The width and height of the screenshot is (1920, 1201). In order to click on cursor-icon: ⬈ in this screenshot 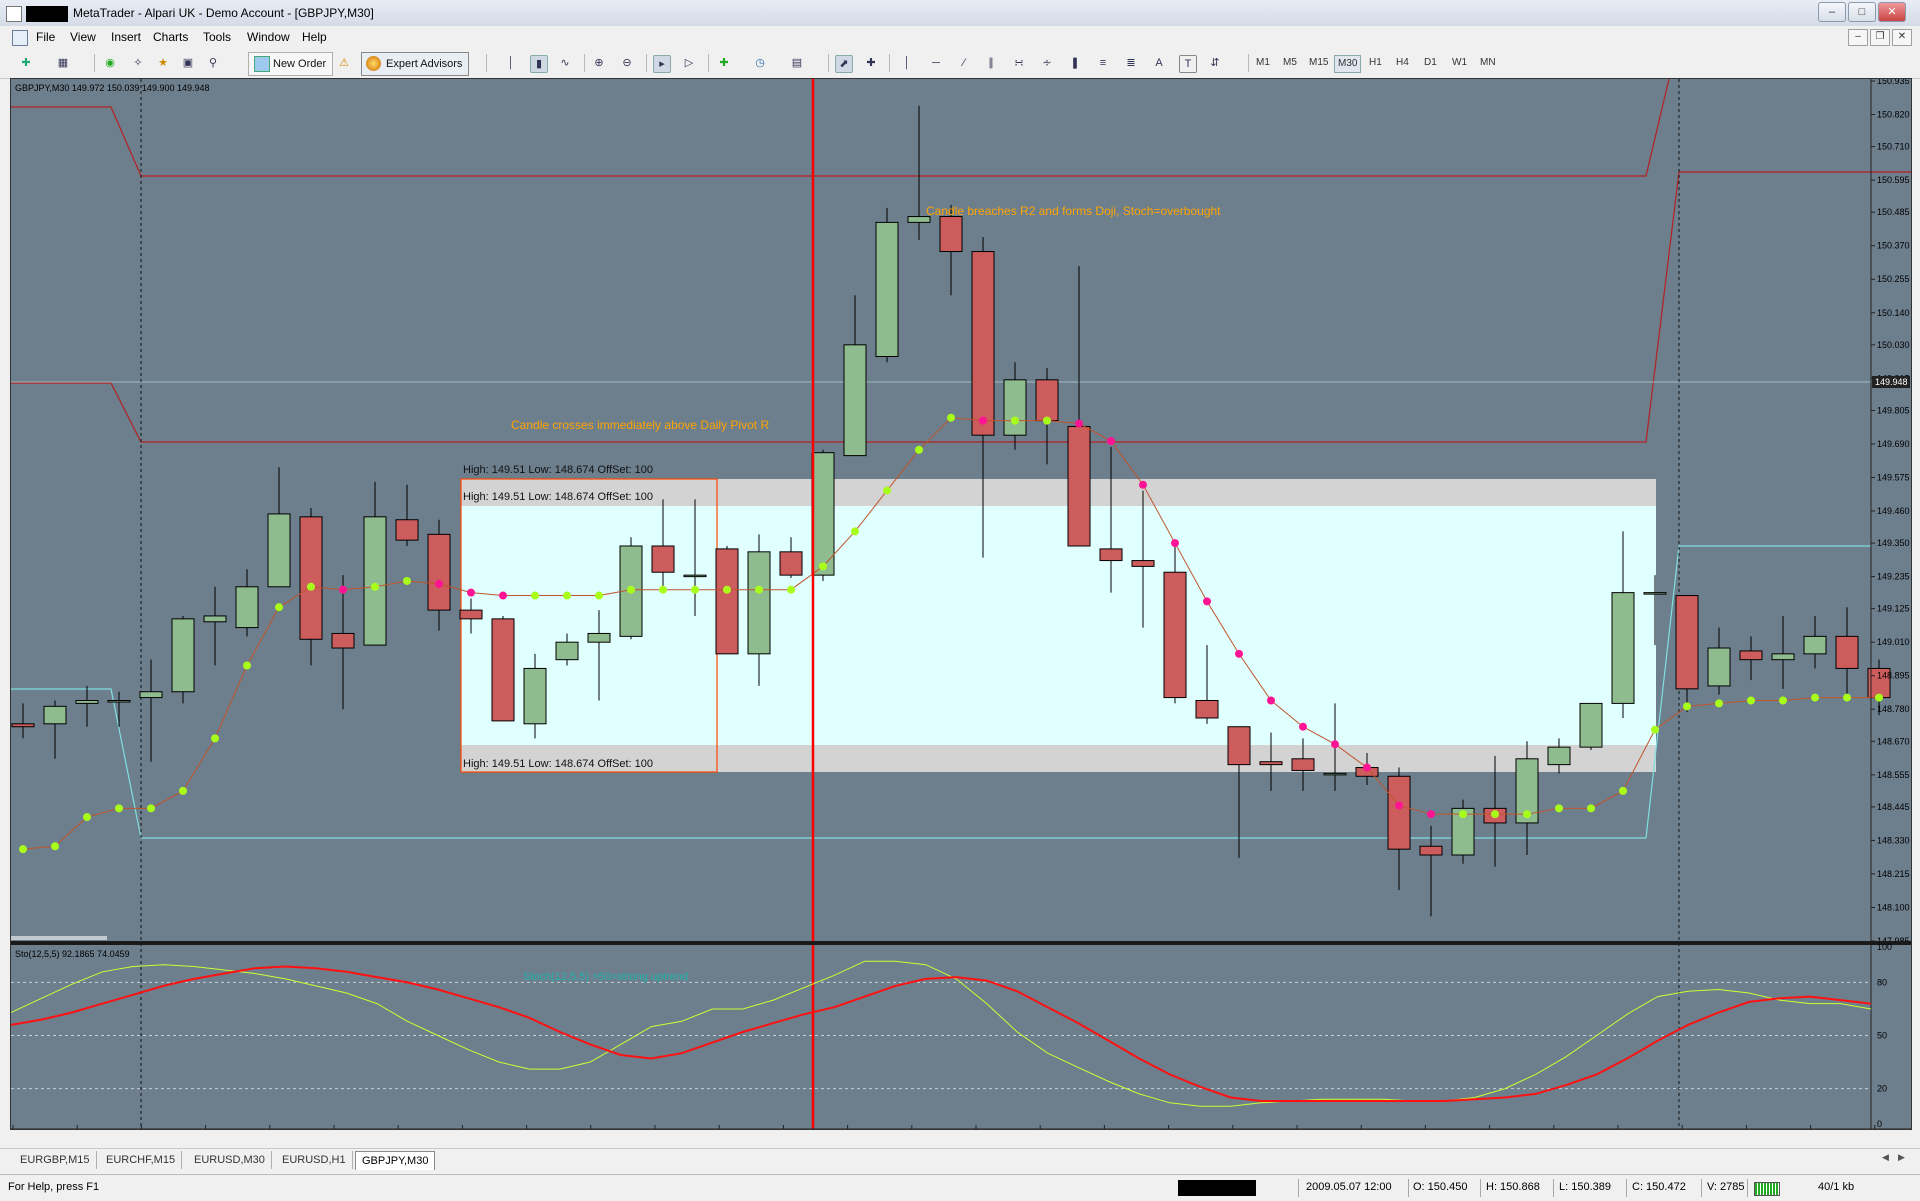, I will do `click(844, 64)`.